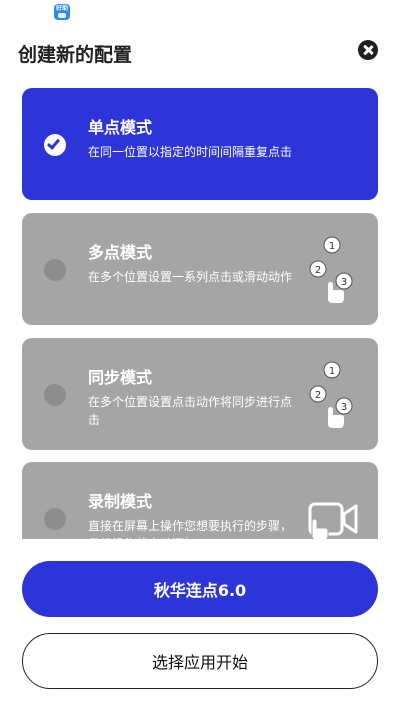 The height and width of the screenshot is (711, 400). Describe the element at coordinates (55, 519) in the screenshot. I see `mode-radio-record` at that location.